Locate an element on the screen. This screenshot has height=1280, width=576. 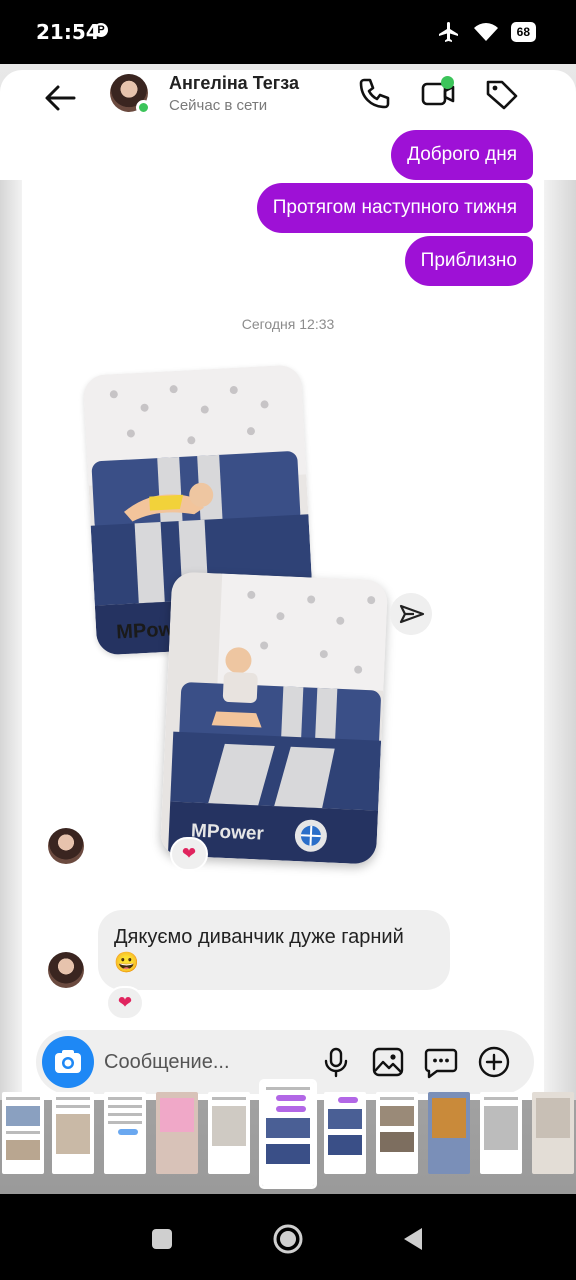
contact-avatar is located at coordinates (130, 94).